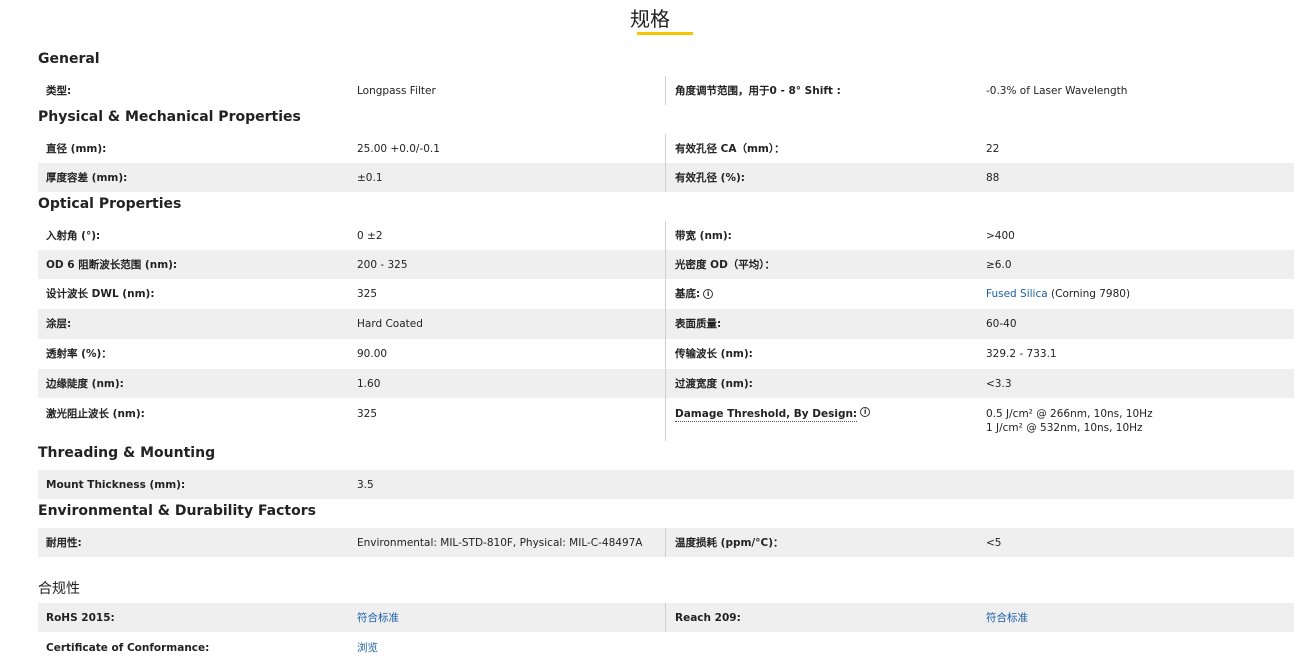 The width and height of the screenshot is (1300, 672). What do you see at coordinates (87, 177) in the screenshot?
I see `spec-label: 厚度容差 (mm):` at bounding box center [87, 177].